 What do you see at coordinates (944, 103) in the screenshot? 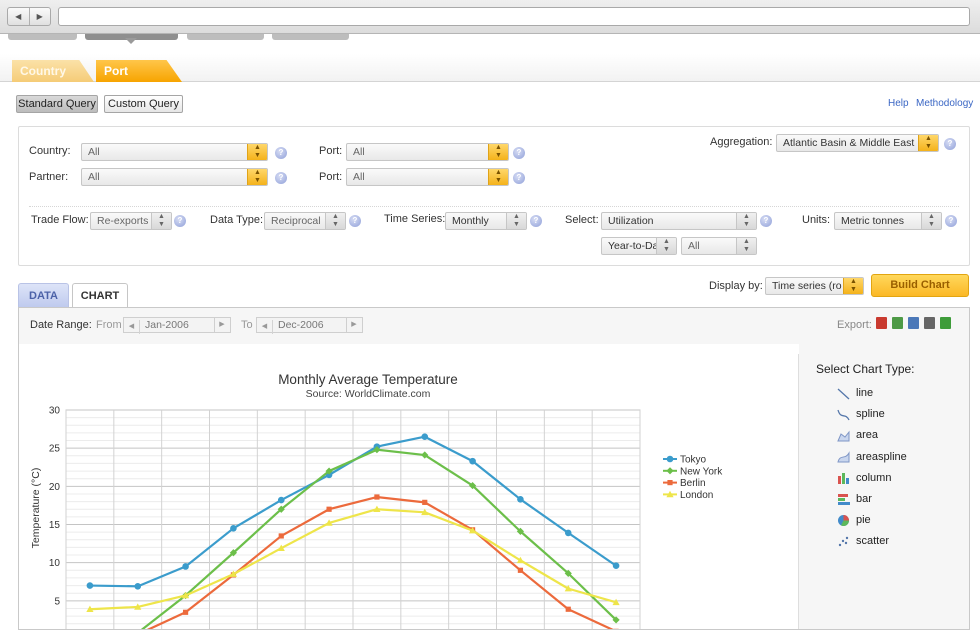
I see `methodology-link: Methodology` at bounding box center [944, 103].